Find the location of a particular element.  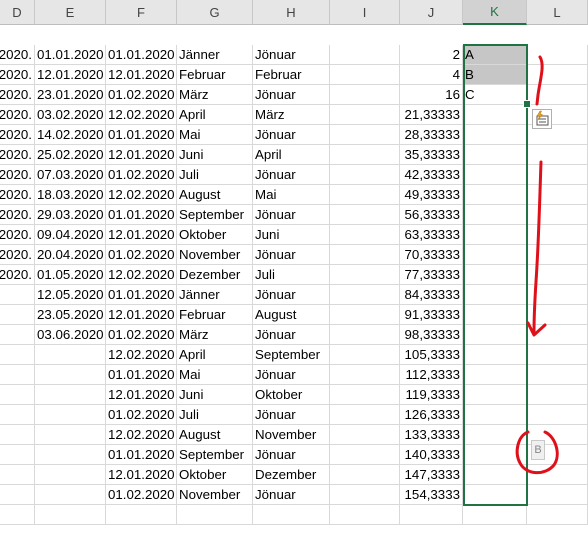

red-arrow-down is located at coordinates (537, 247).